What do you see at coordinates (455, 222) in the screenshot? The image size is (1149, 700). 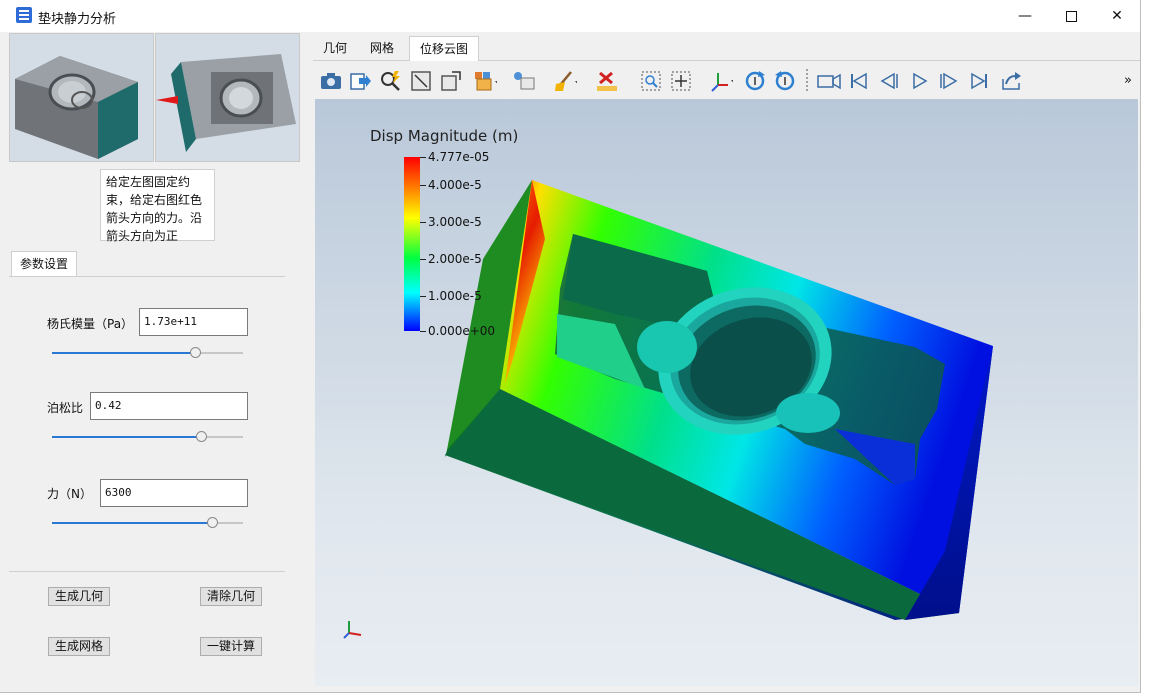 I see `colorbar-label: 3.000e-5` at bounding box center [455, 222].